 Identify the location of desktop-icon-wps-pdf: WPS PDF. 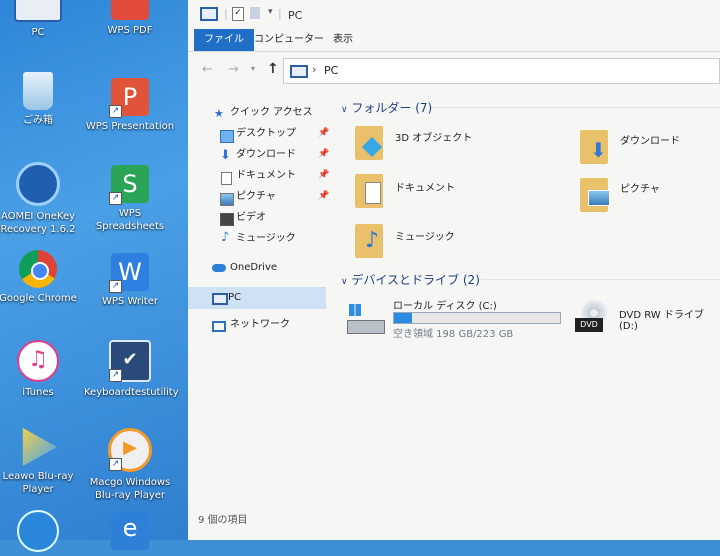
(130, 18).